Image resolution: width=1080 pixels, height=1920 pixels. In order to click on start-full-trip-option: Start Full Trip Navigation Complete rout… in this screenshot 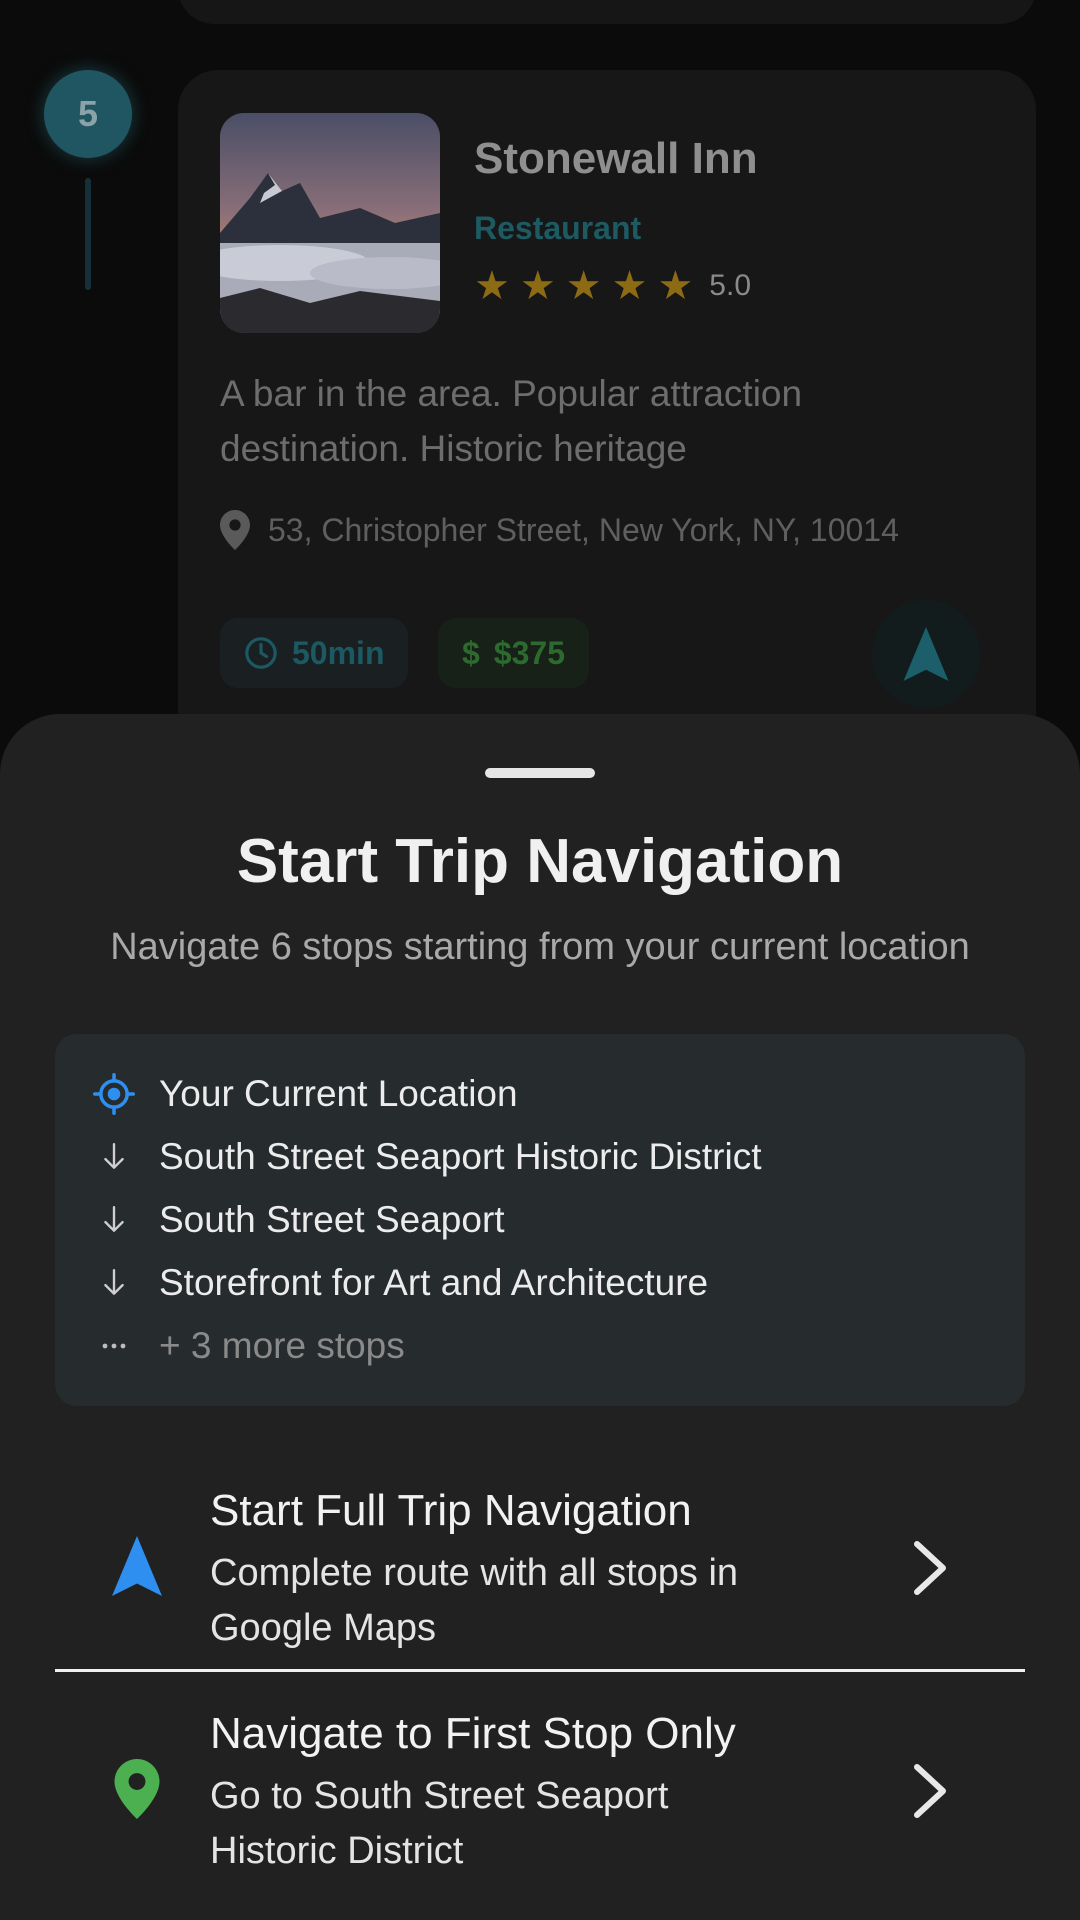, I will do `click(540, 1566)`.